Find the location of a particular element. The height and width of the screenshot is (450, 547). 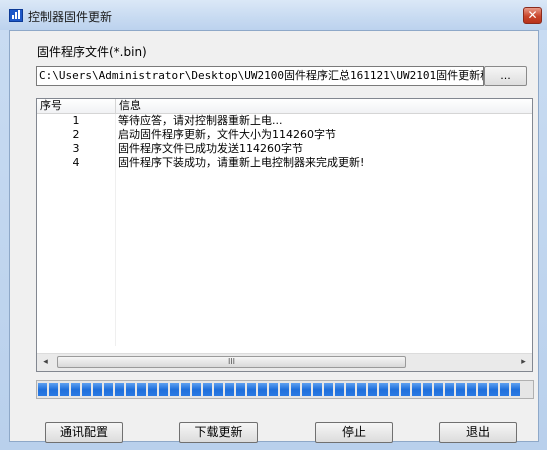

window-title: 控制器固件更新 is located at coordinates (70, 17).